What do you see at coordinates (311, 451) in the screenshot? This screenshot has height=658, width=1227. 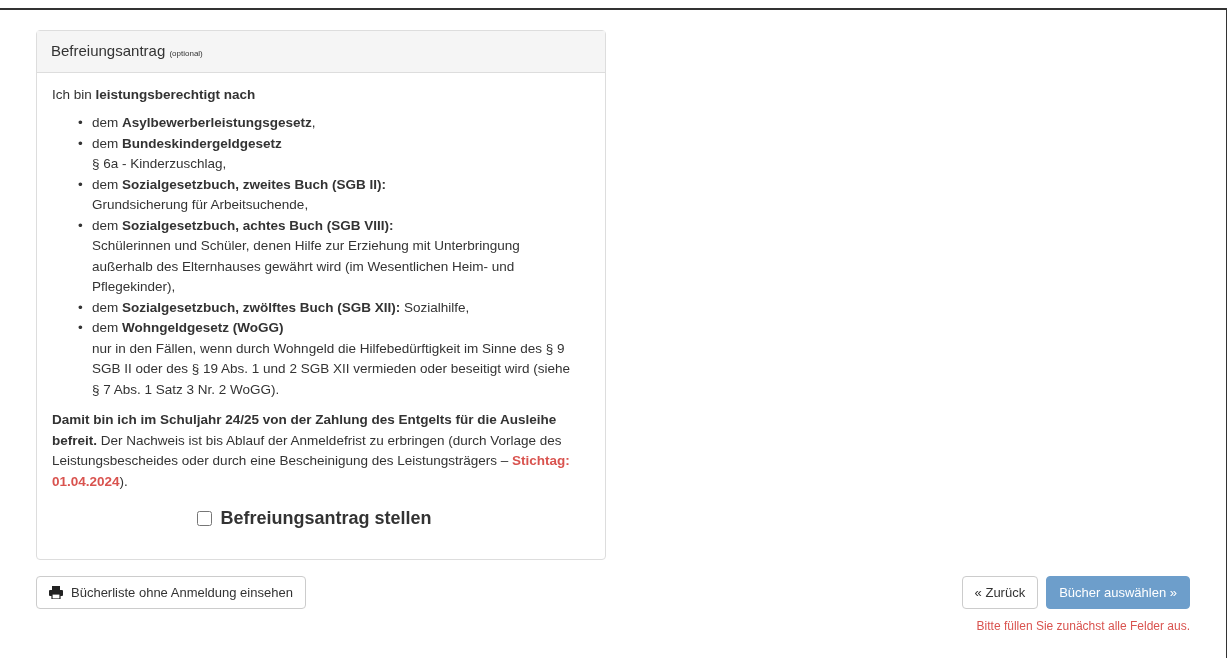 I see `closing-text: Damit bin ich im Schuljahr 24/25 von der Zahlung des Entgelts für die Ausleihe befreit. Der Nachweis ist bis Ablauf der Anmeldefrist zu erbringen (durch Vorlage des Leistungsbescheides oder durch eine Bescheinigung des Leistungsträgers – Stichtag: 01.04.2024).` at bounding box center [311, 451].